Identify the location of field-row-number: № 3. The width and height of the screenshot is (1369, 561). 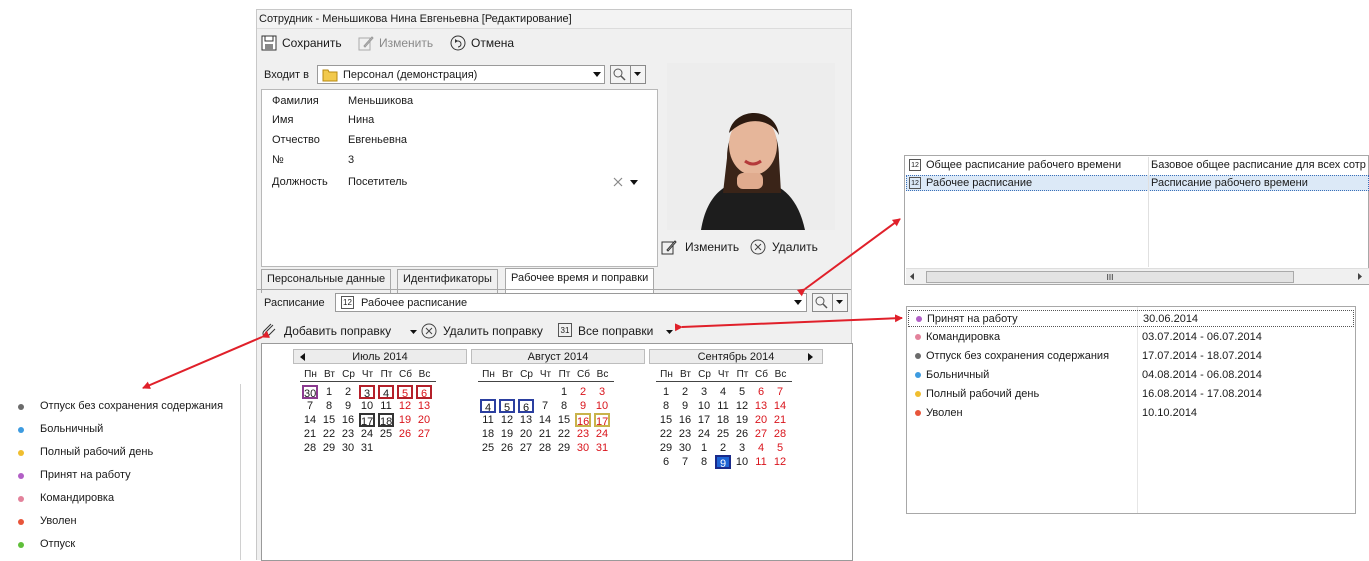
(459, 160).